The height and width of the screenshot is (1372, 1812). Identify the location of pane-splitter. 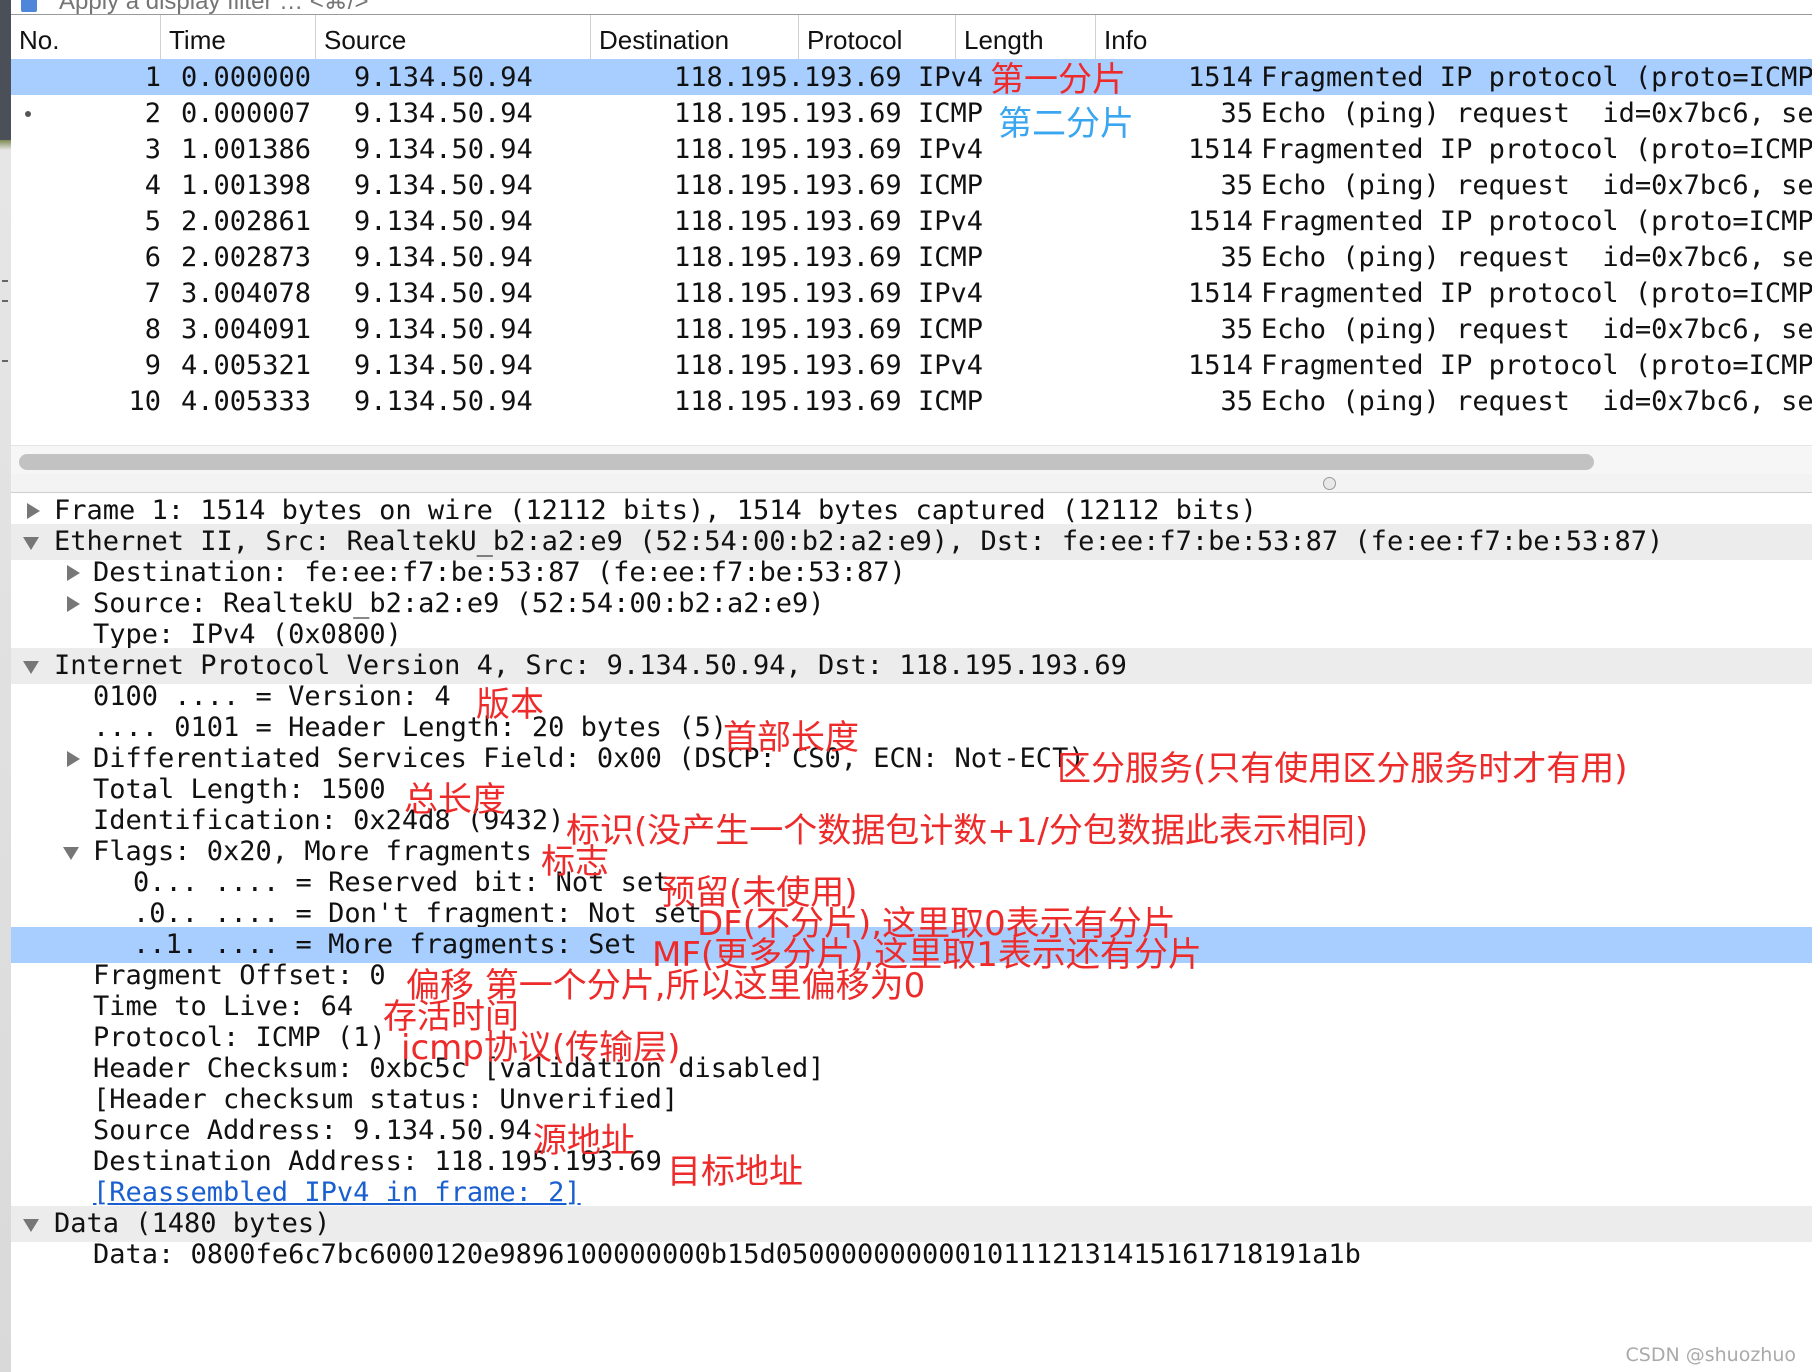
(911, 483).